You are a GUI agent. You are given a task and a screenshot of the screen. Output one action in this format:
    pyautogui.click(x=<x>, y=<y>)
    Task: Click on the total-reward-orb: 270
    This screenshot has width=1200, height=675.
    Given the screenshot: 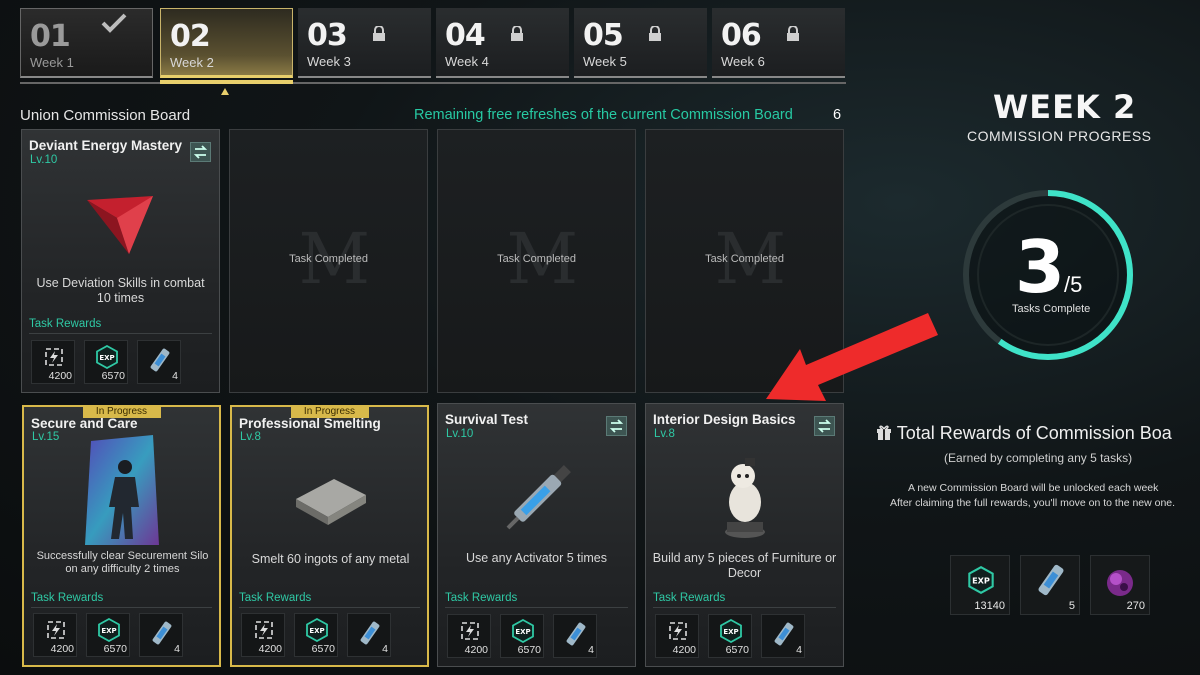 What is the action you would take?
    pyautogui.click(x=1120, y=585)
    